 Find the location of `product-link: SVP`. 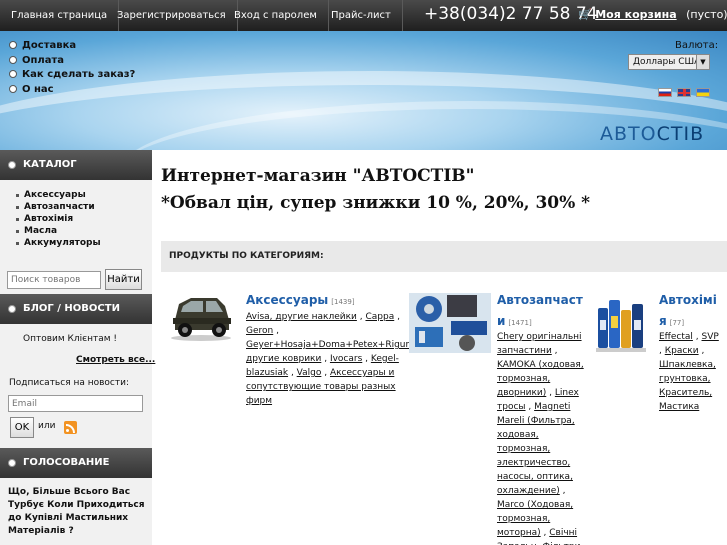

product-link: SVP is located at coordinates (710, 337).